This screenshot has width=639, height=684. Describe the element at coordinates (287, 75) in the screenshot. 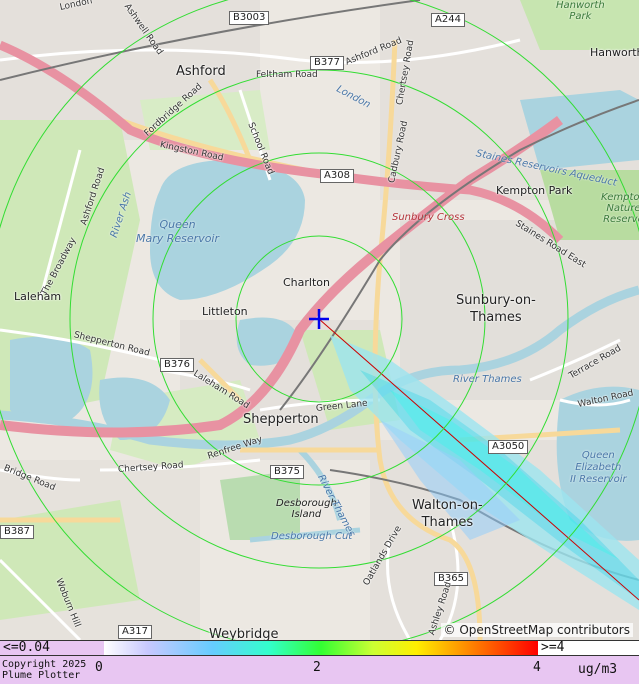

I see `road-feltham-road: Feltham Road` at that location.